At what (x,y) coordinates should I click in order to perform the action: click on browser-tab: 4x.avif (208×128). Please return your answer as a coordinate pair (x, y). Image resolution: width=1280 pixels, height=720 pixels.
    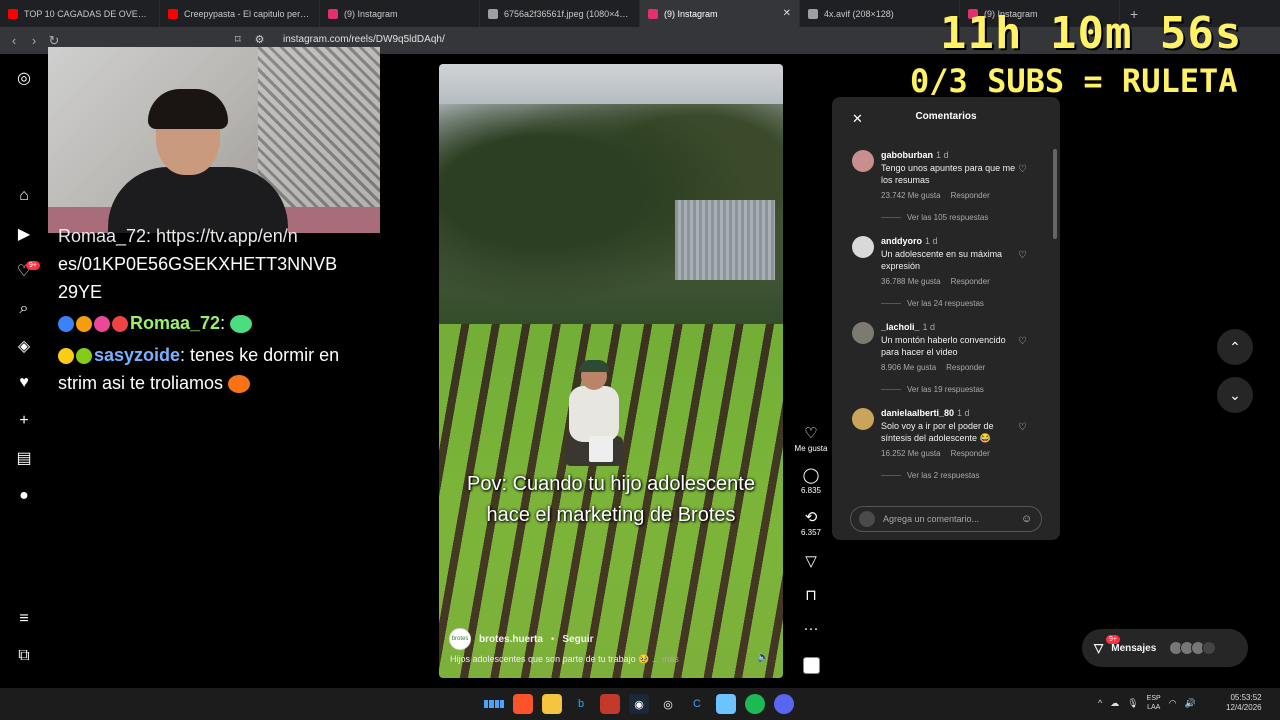
    Looking at the image, I should click on (880, 13).